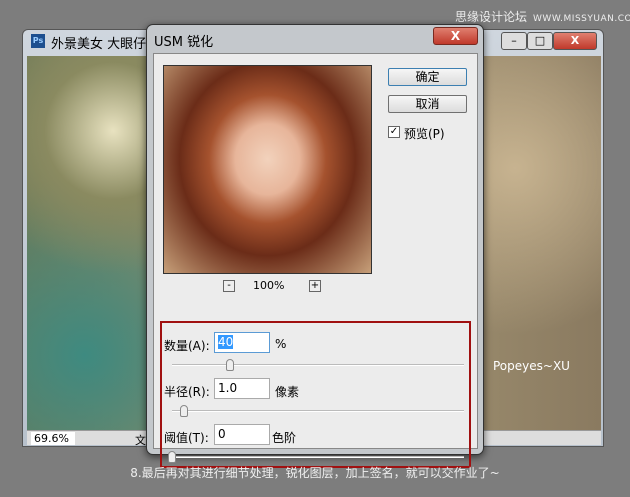 The width and height of the screenshot is (630, 497). Describe the element at coordinates (575, 41) in the screenshot. I see `close-button: X` at that location.